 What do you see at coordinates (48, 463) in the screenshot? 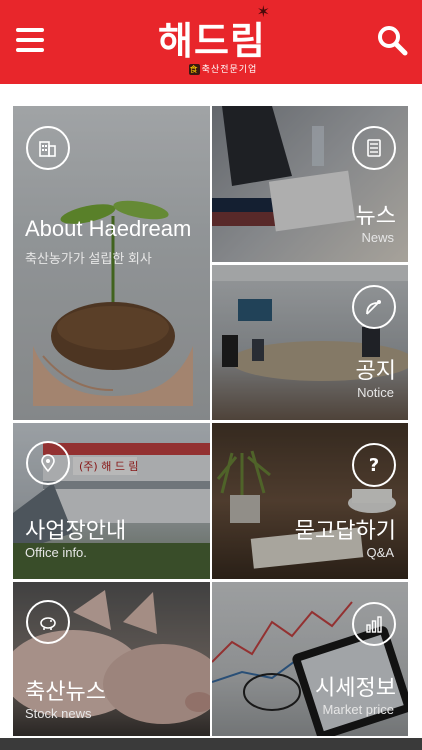
I see `map-pin-icon` at bounding box center [48, 463].